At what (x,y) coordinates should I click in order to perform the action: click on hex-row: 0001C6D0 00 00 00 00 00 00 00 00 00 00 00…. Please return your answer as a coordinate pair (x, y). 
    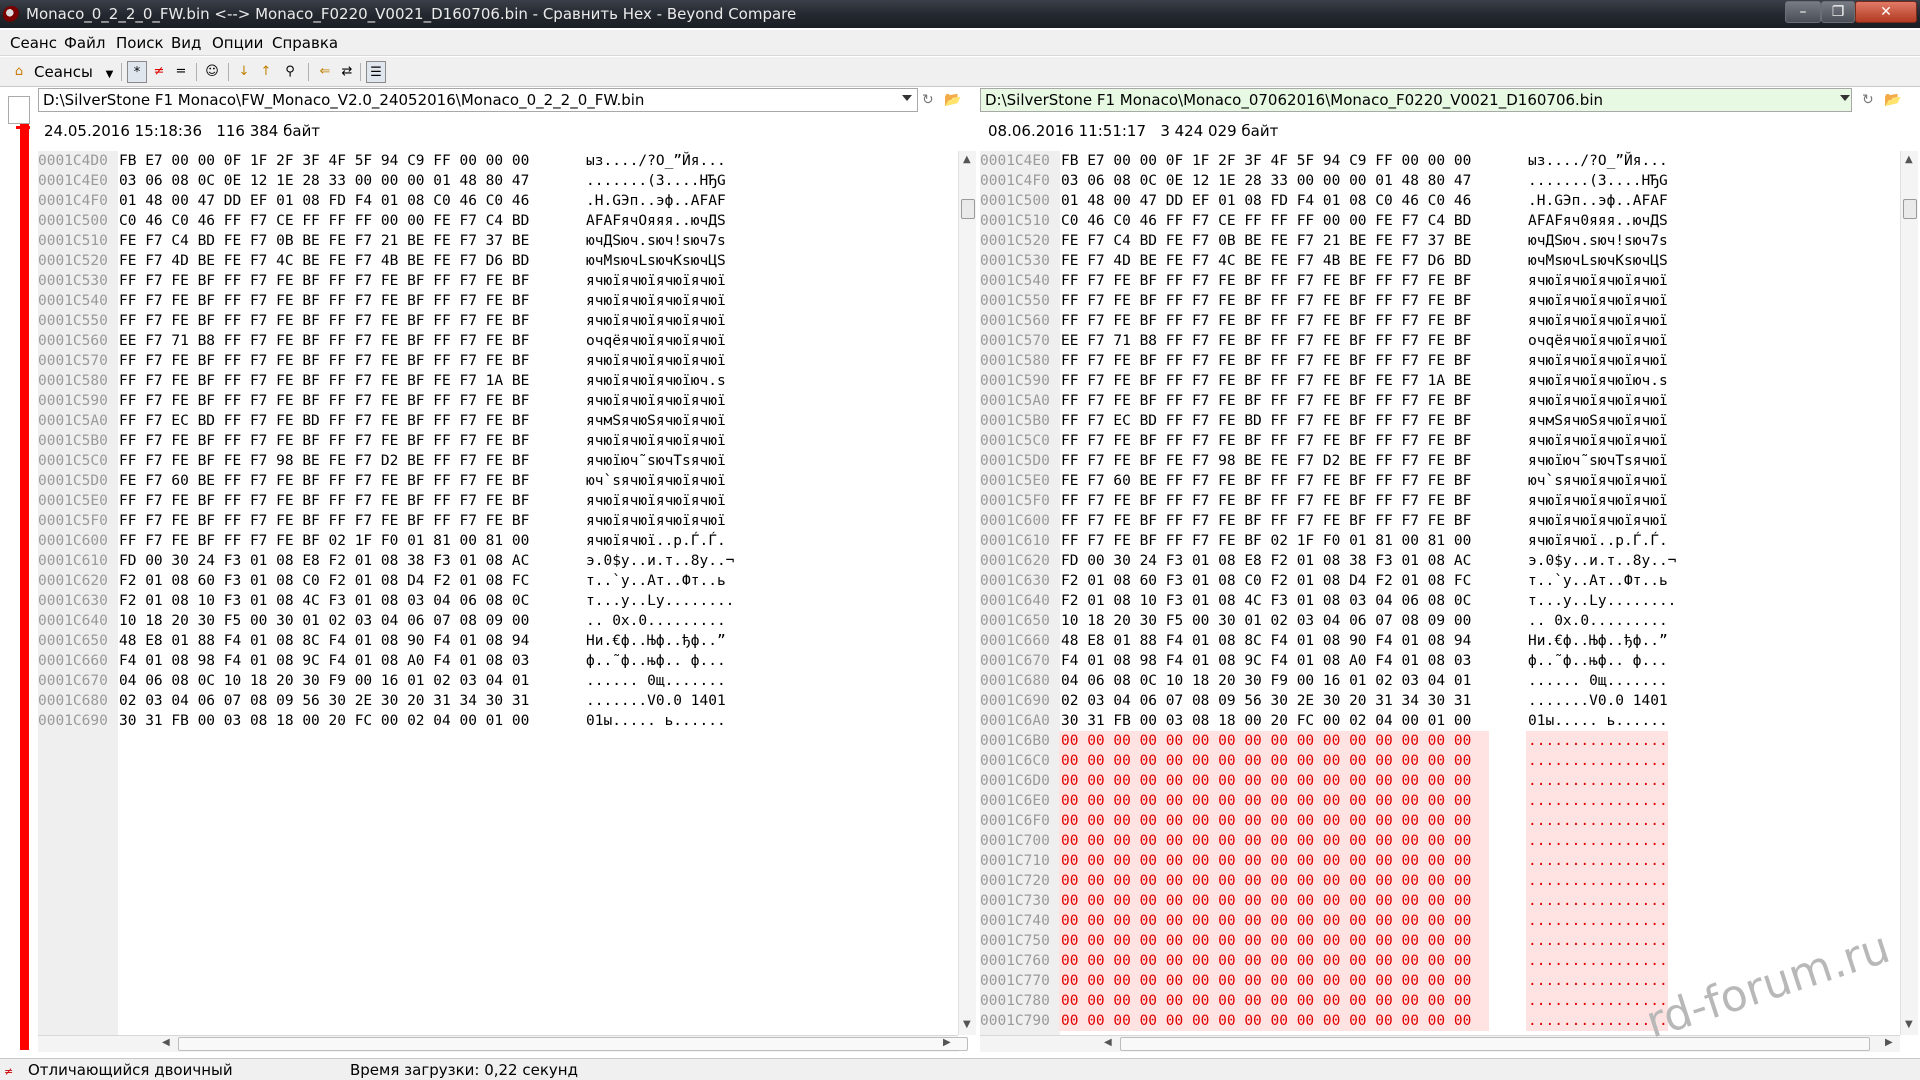
    Looking at the image, I should click on (1436, 781).